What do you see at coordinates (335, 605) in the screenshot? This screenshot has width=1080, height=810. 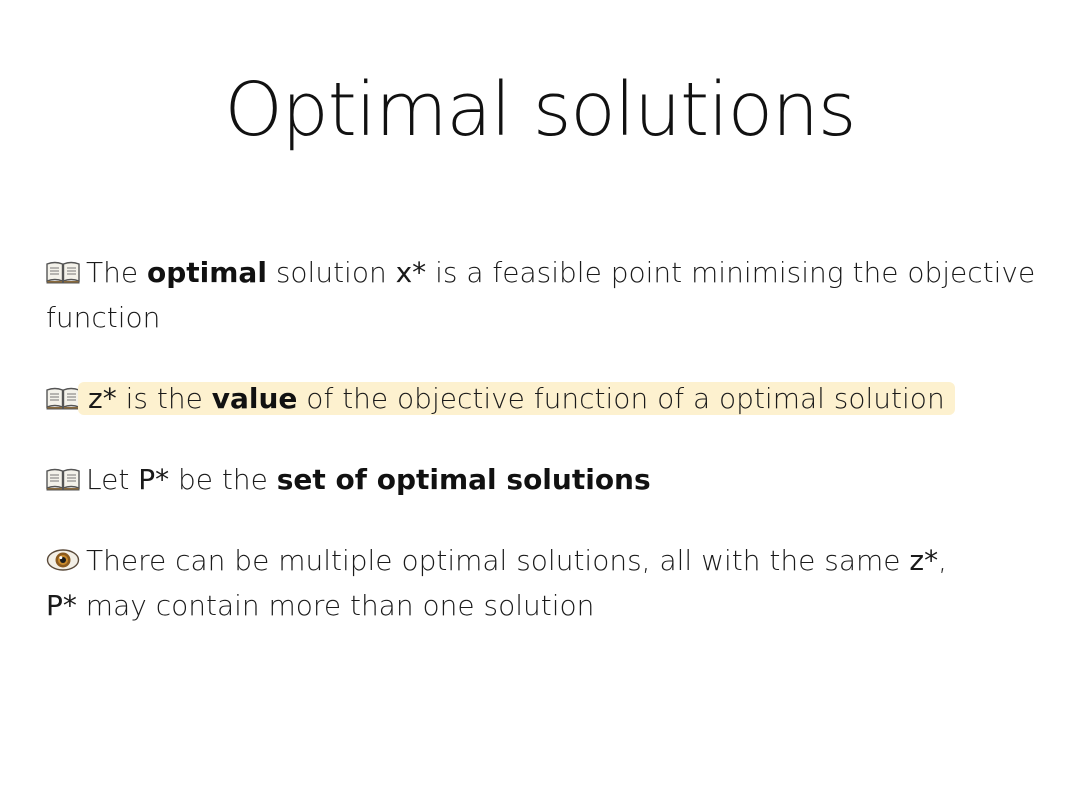 I see `text: may contain more than one solution` at bounding box center [335, 605].